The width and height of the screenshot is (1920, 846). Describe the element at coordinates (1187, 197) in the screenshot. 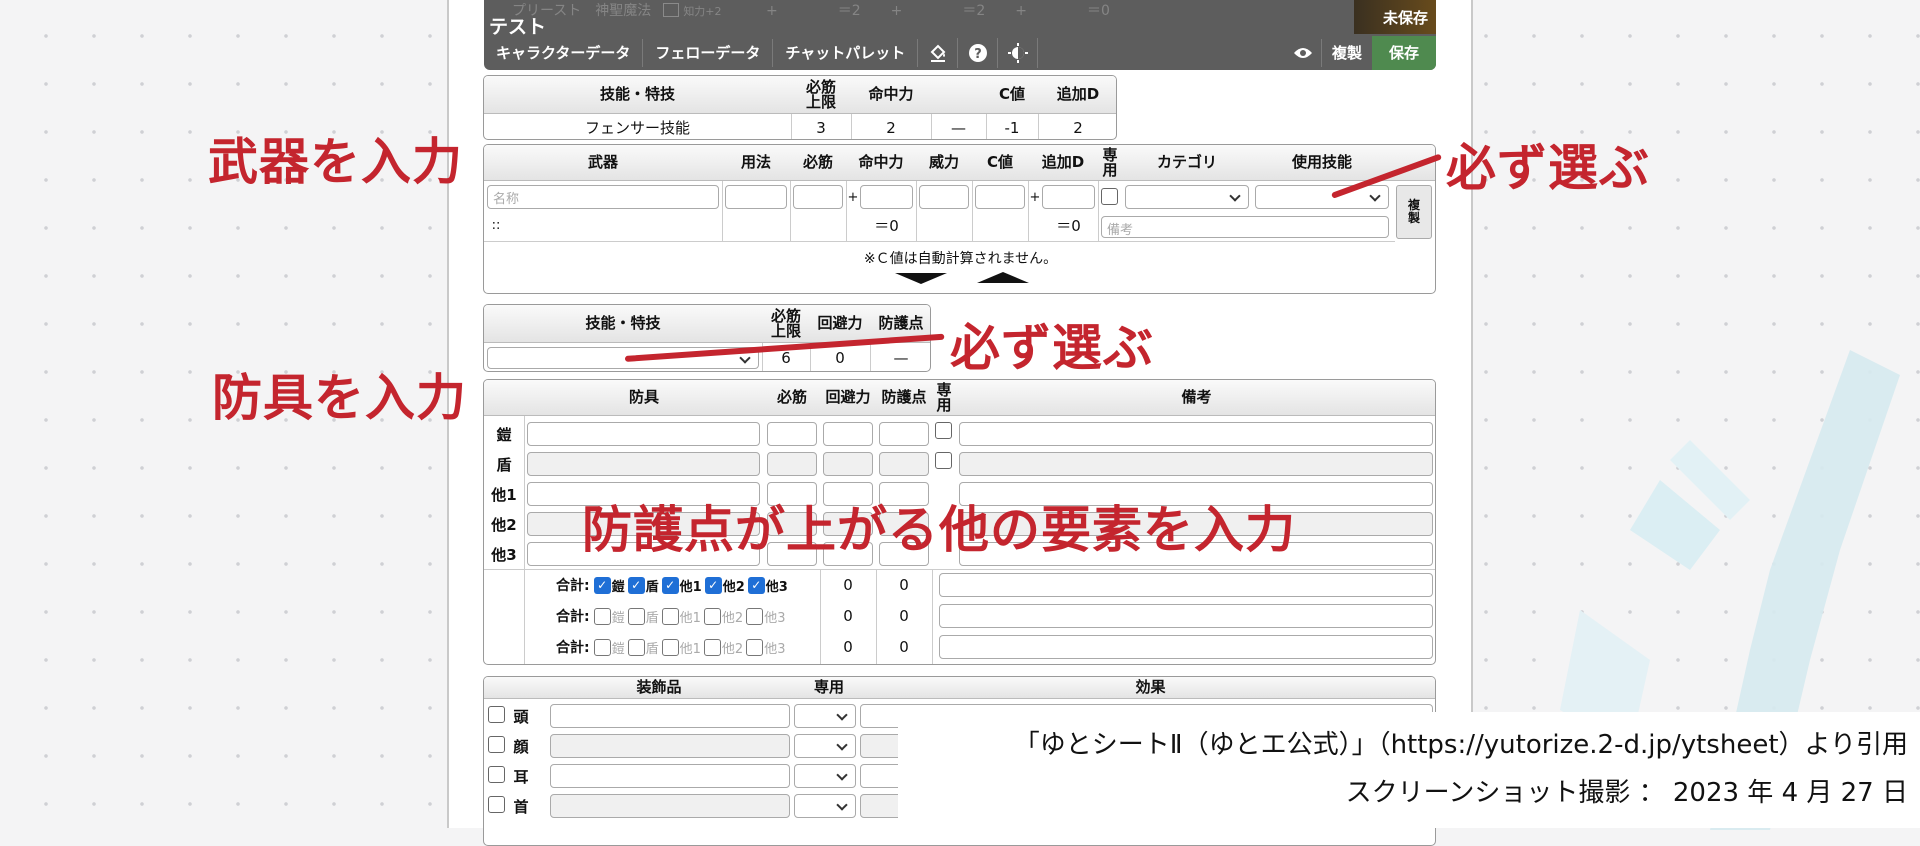

I see `weapon-category-select` at that location.